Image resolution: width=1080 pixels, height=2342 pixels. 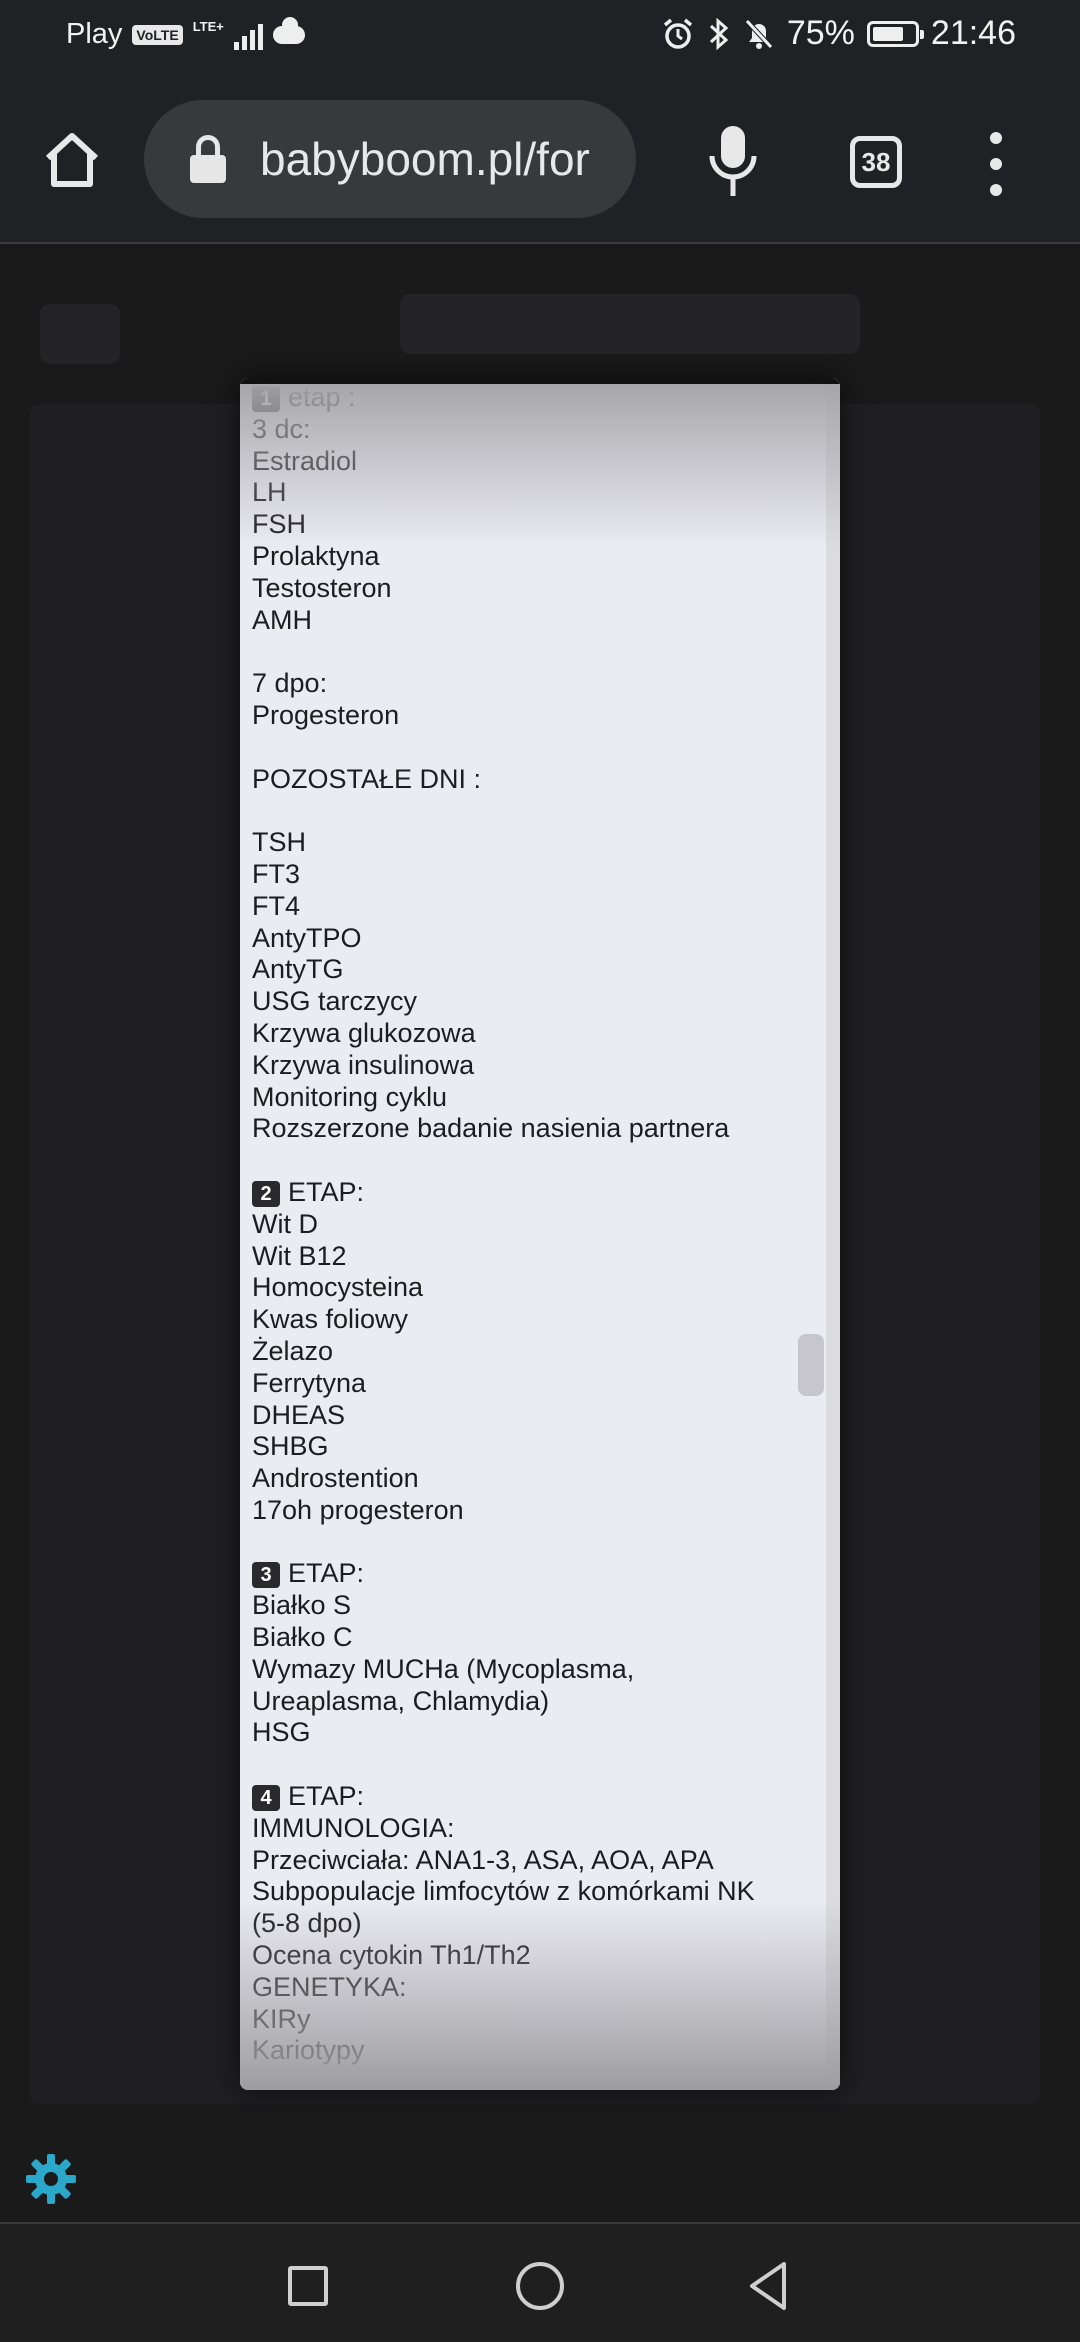 I want to click on home-icon, so click(x=72, y=160).